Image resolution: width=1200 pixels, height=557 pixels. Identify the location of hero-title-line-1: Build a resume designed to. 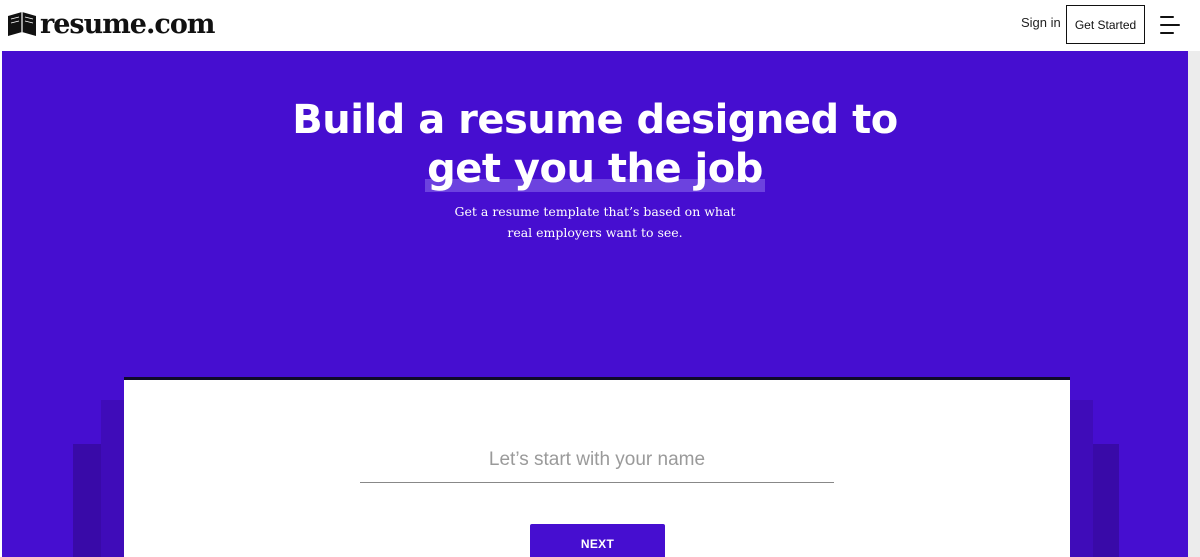
(595, 120).